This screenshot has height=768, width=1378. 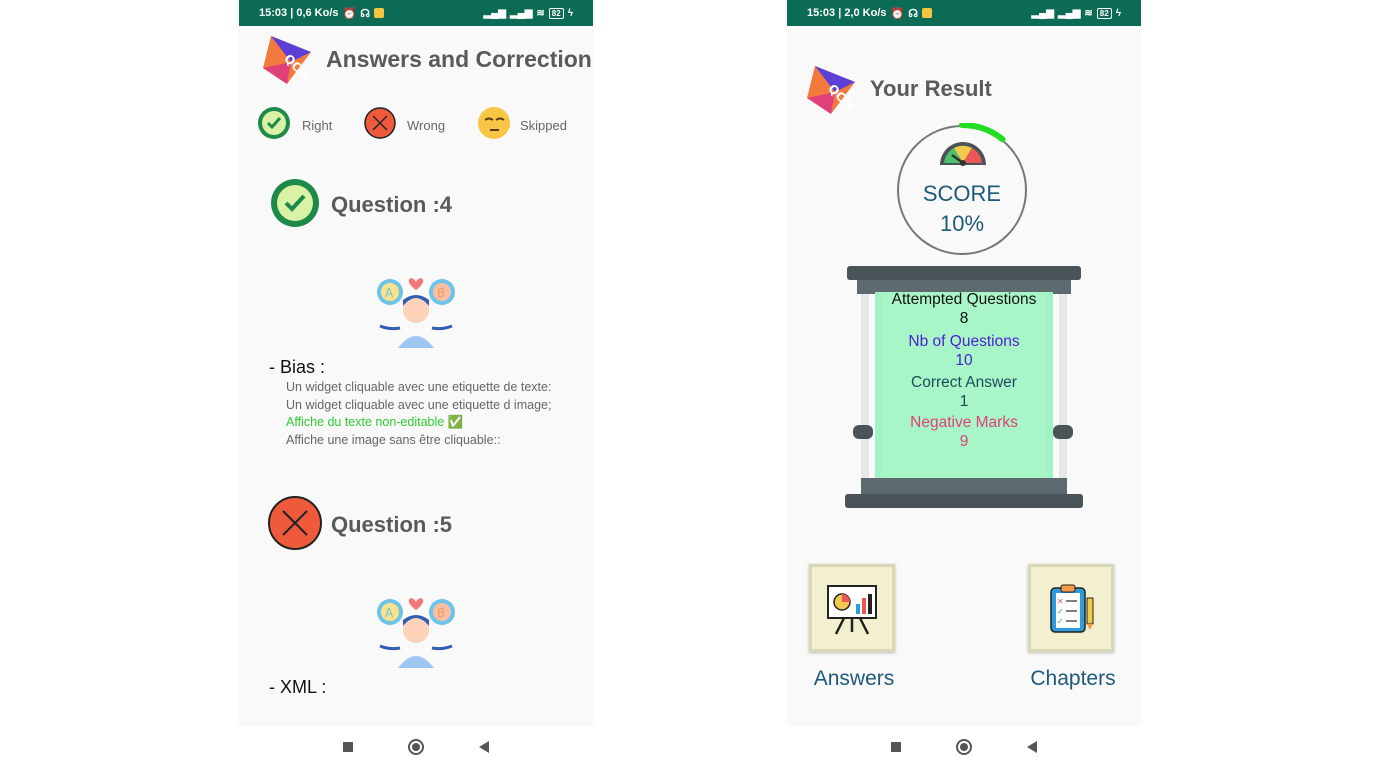 I want to click on page-title: Answers and Correction, so click(x=459, y=59).